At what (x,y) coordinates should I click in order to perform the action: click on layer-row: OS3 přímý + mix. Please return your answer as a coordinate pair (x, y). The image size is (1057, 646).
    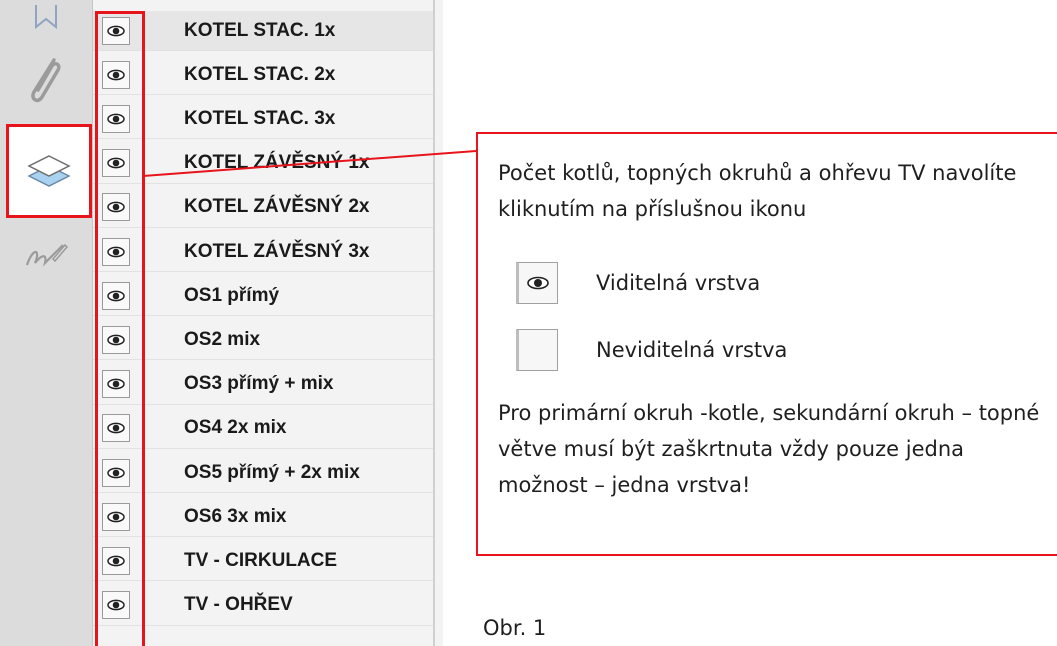
    Looking at the image, I should click on (263, 385).